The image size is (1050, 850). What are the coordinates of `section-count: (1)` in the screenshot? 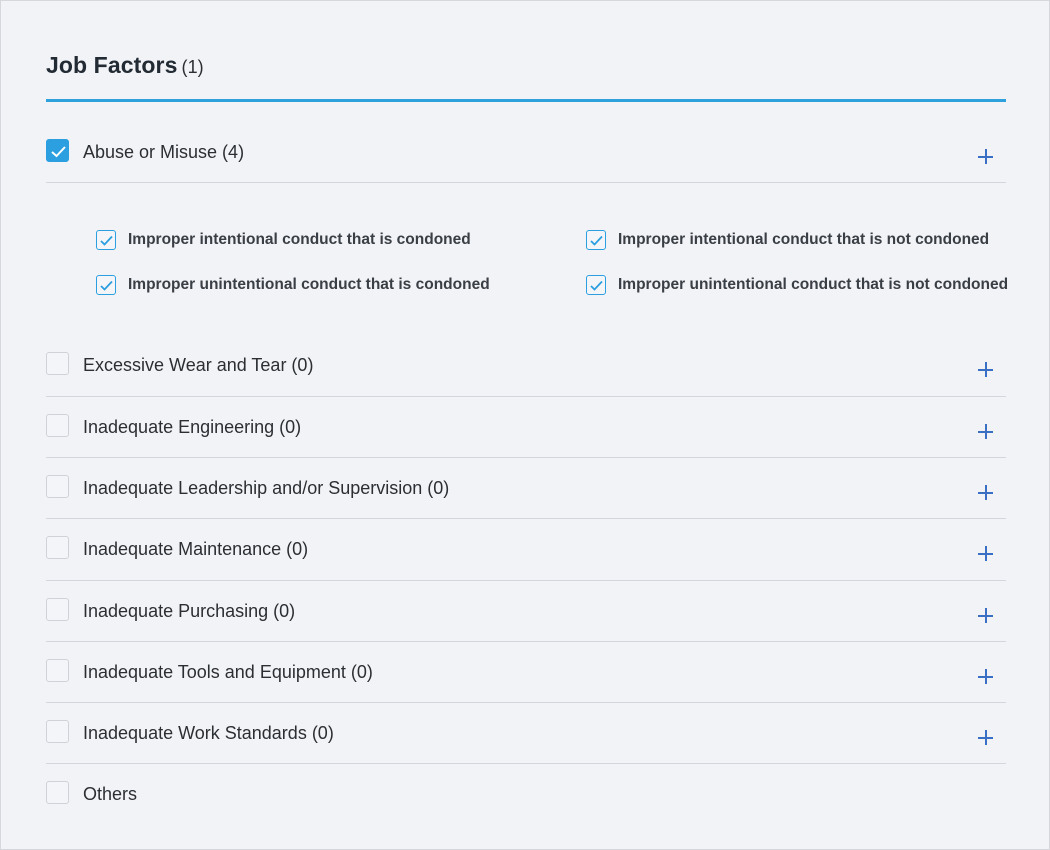 It's located at (192, 67).